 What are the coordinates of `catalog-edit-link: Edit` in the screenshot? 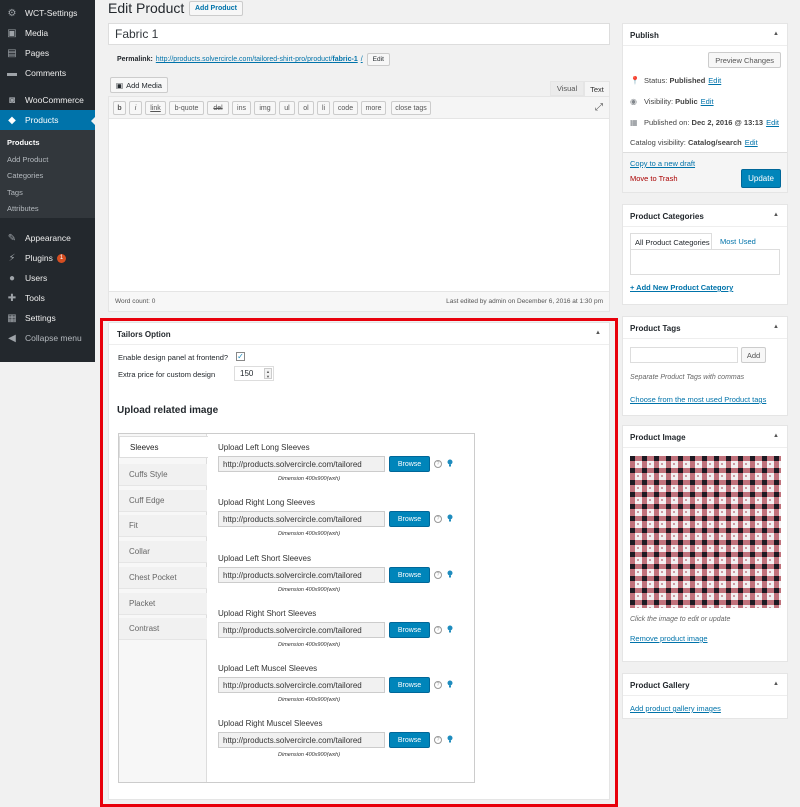 It's located at (751, 142).